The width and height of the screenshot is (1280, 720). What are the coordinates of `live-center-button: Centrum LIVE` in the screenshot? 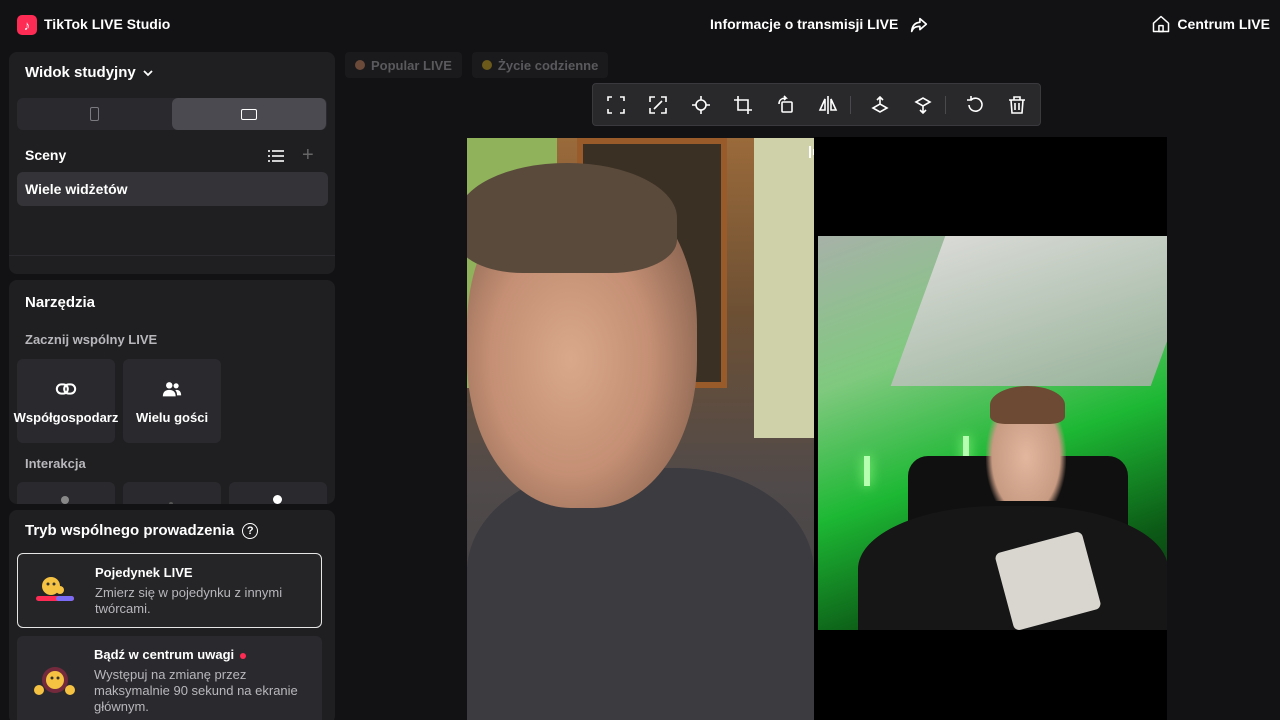 It's located at (1210, 24).